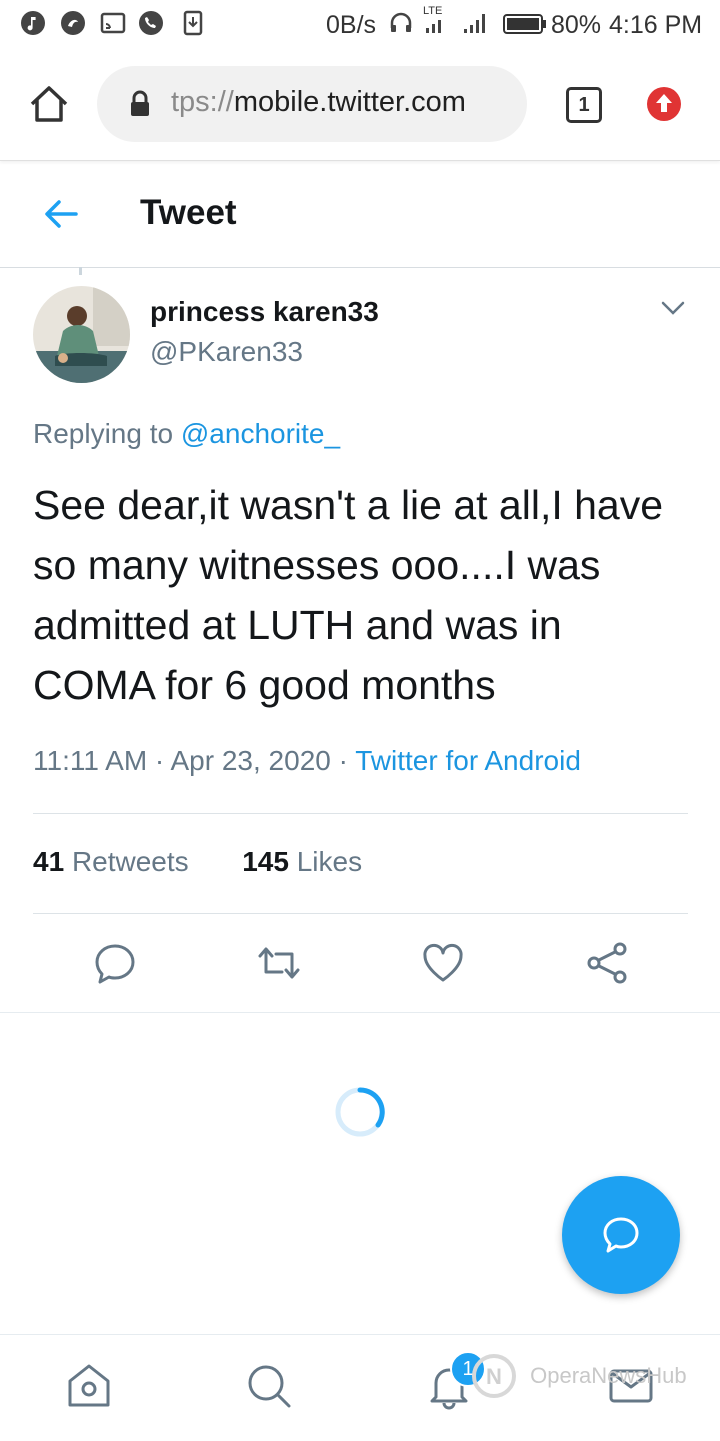  I want to click on retweets-stat: 41 Retweets, so click(111, 861).